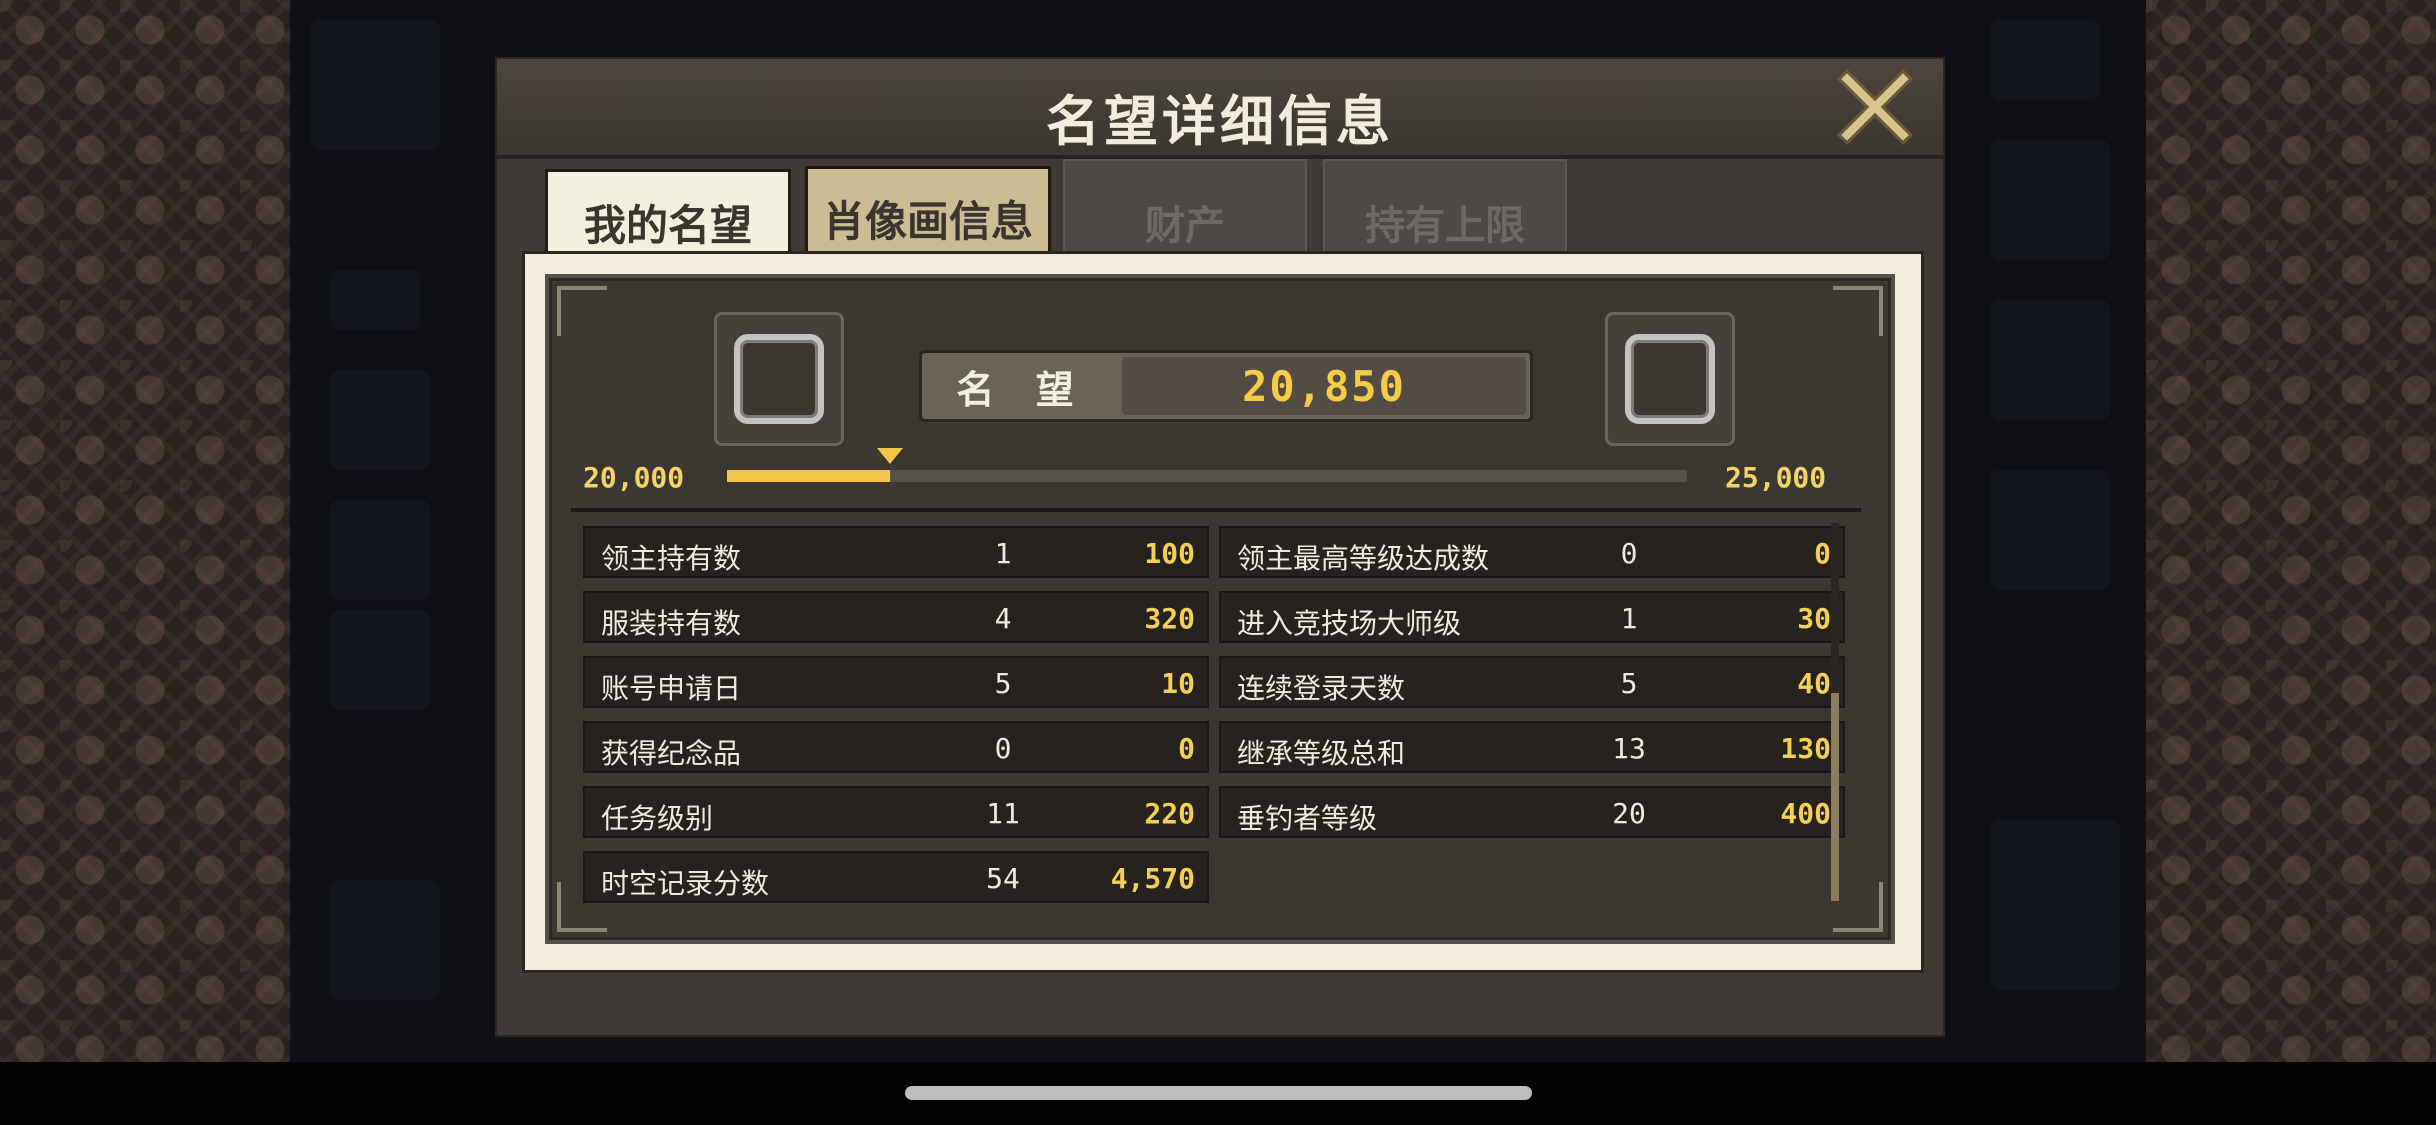 The image size is (2436, 1125). I want to click on stat-points: 40, so click(1814, 683).